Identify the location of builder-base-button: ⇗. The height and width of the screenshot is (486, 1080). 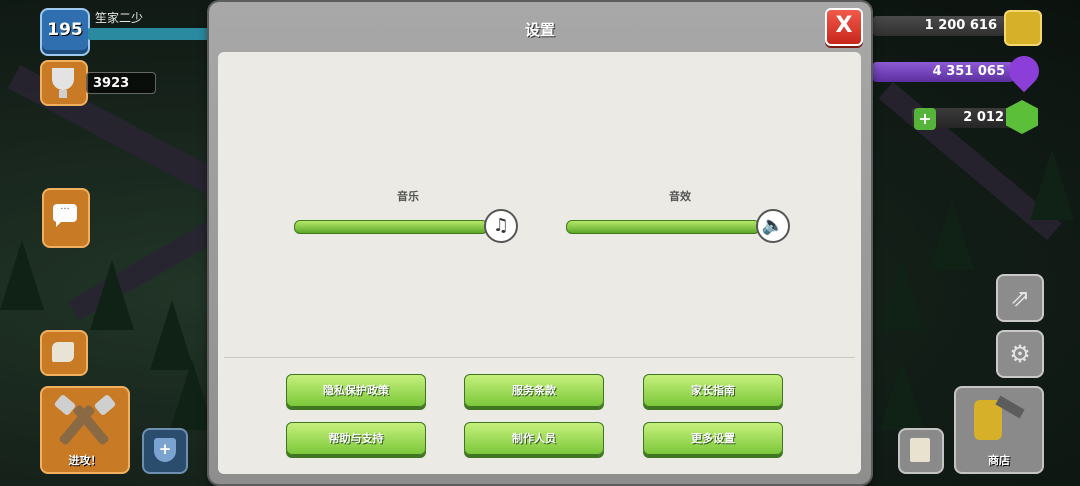
(1020, 298).